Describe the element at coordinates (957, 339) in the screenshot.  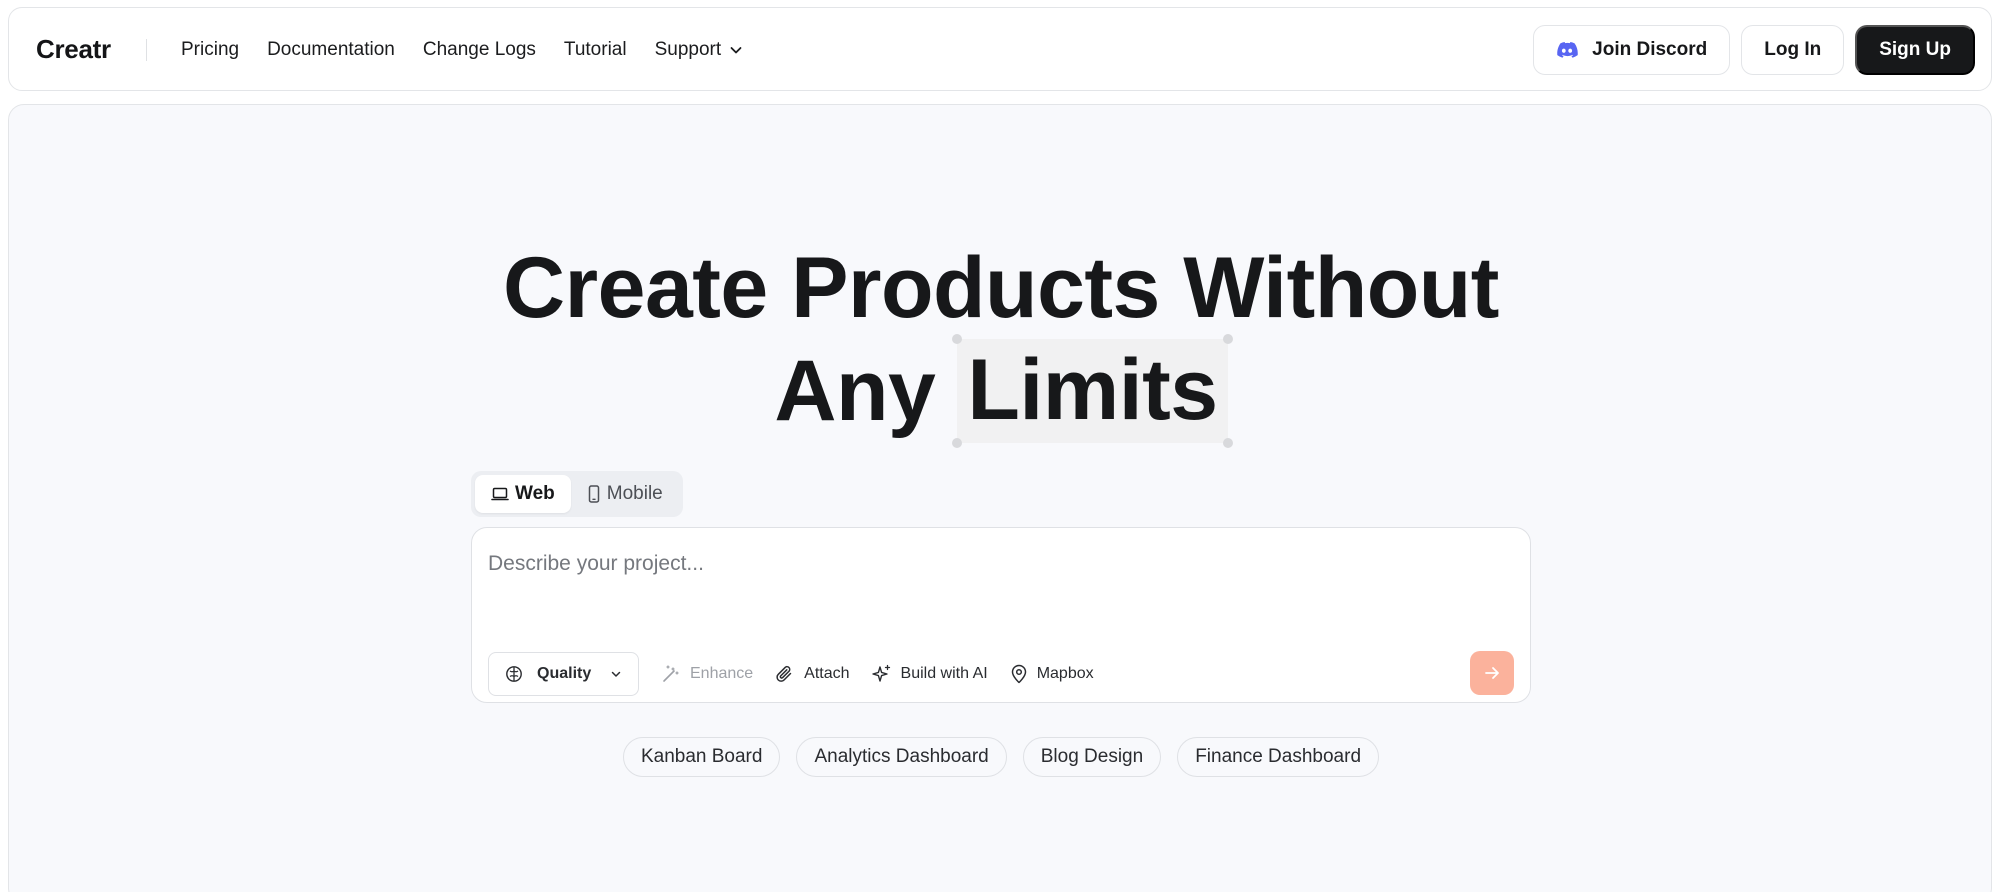
I see `selection-handle-top-left` at that location.